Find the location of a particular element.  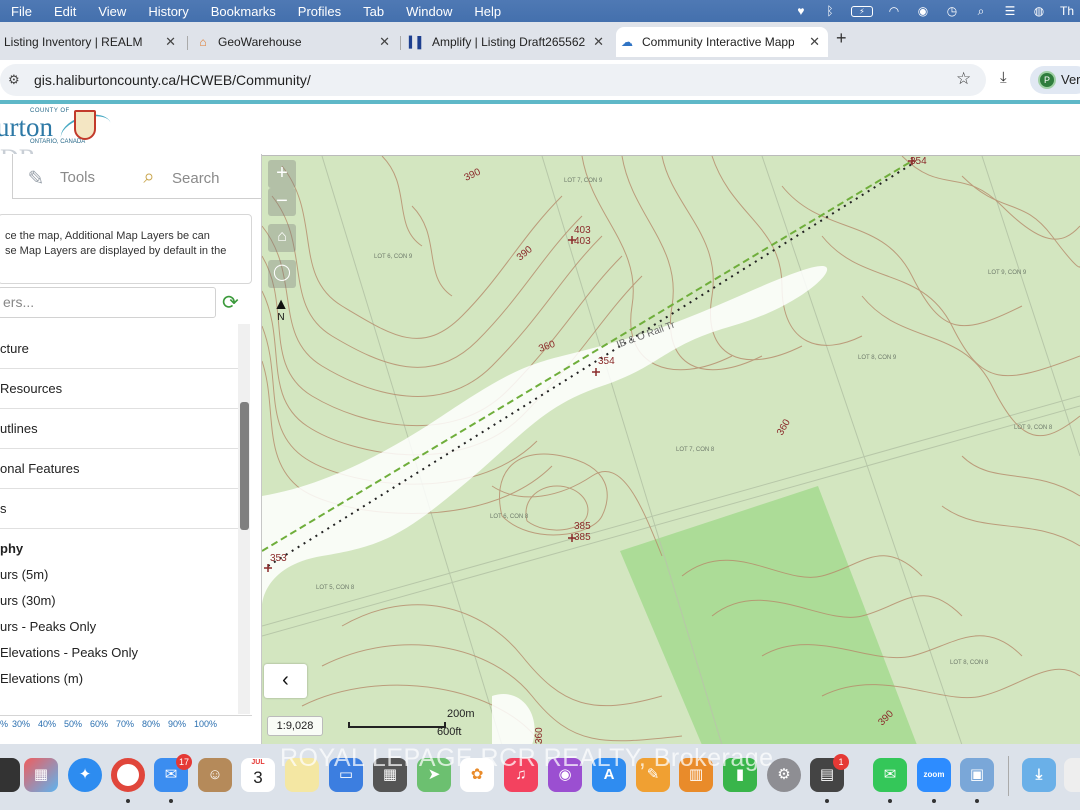

layer-scrollbar-thumb is located at coordinates (244, 466).